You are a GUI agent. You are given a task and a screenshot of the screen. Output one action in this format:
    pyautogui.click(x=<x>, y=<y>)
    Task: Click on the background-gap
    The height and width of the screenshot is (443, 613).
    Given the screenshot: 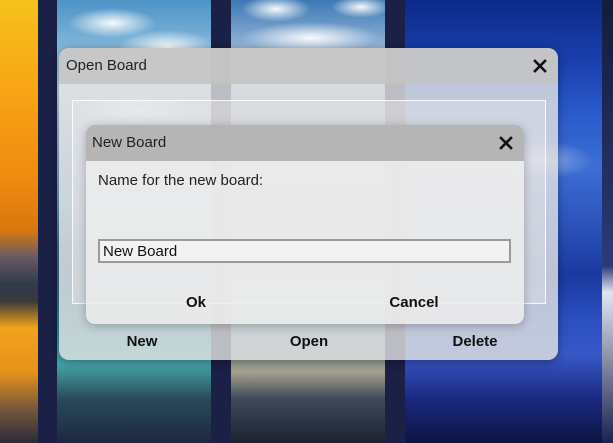 What is the action you would take?
    pyautogui.click(x=47, y=221)
    